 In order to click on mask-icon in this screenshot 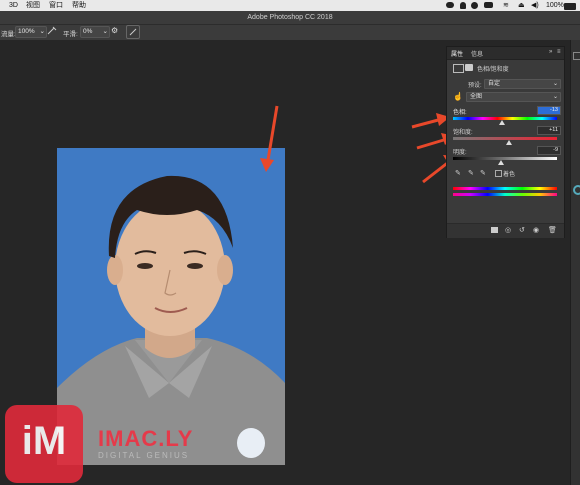, I will do `click(469, 67)`.